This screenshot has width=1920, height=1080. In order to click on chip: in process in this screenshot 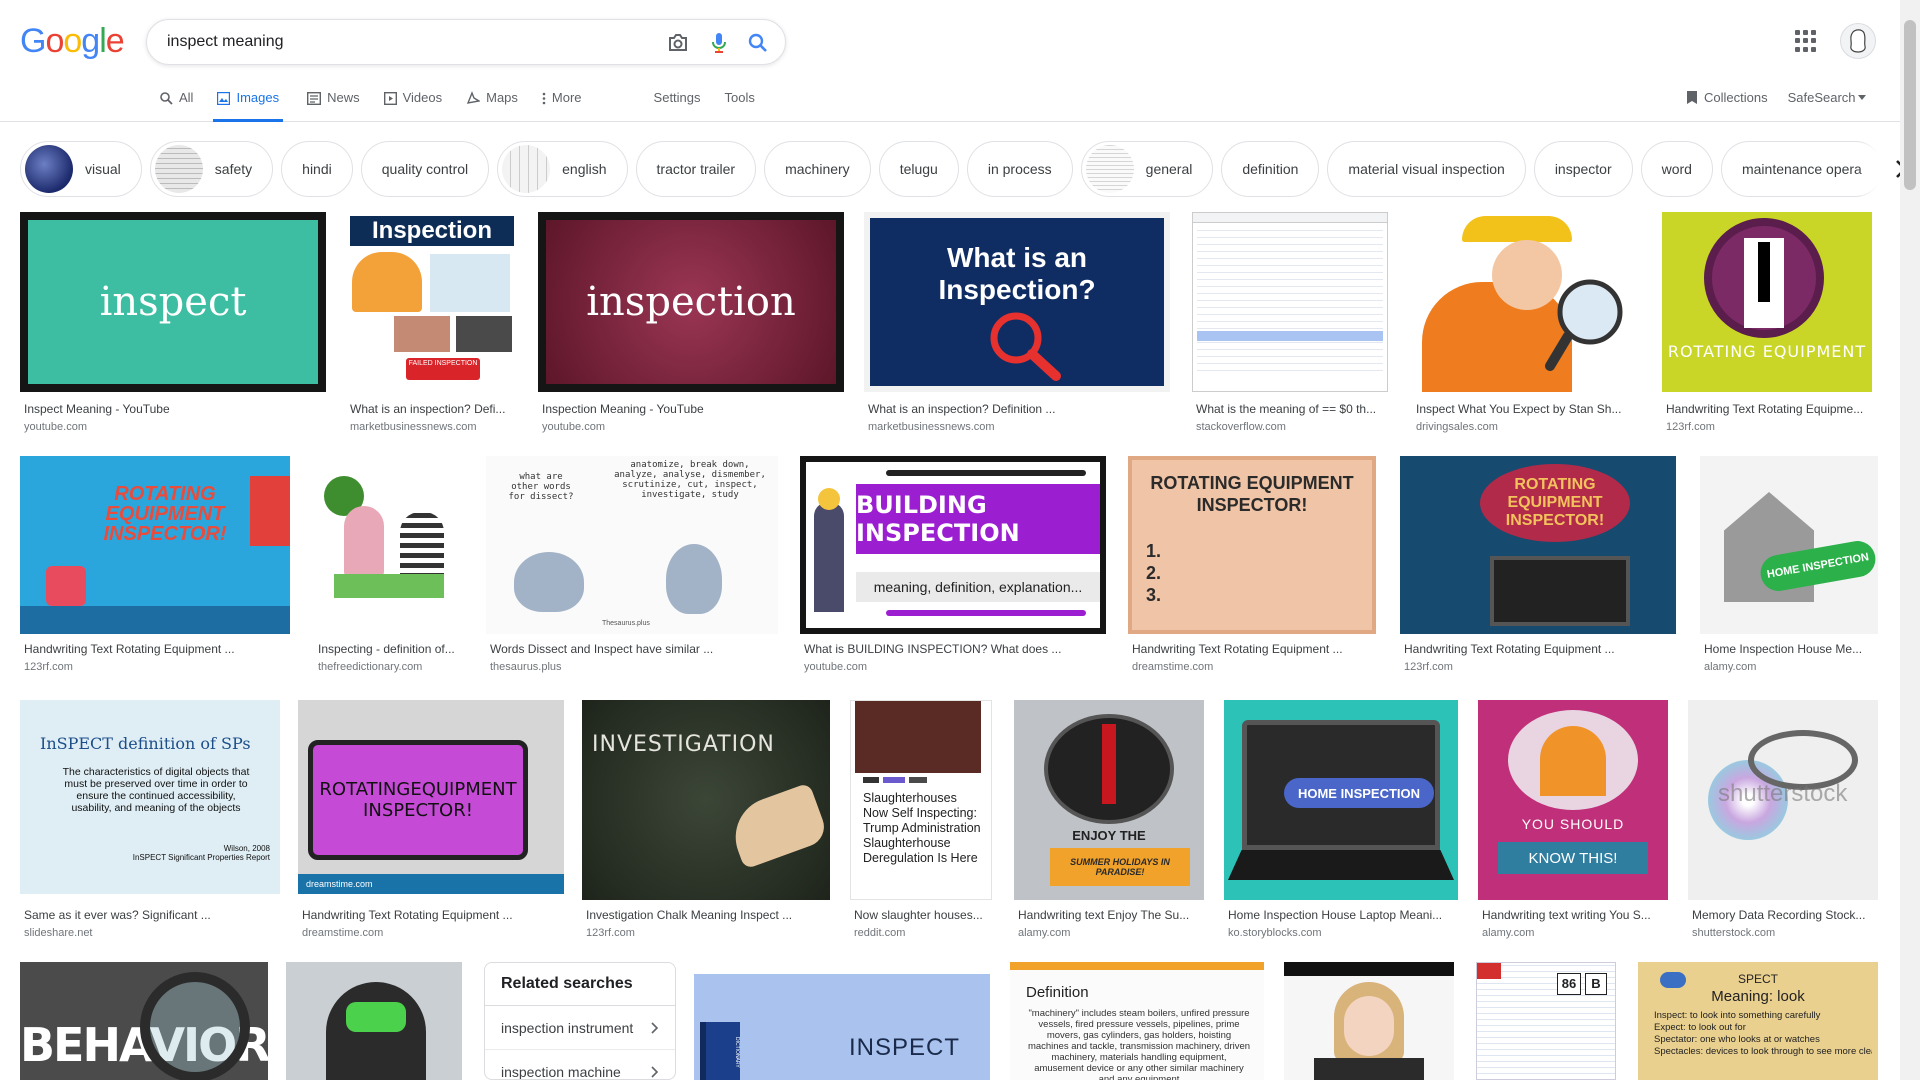, I will do `click(1019, 169)`.